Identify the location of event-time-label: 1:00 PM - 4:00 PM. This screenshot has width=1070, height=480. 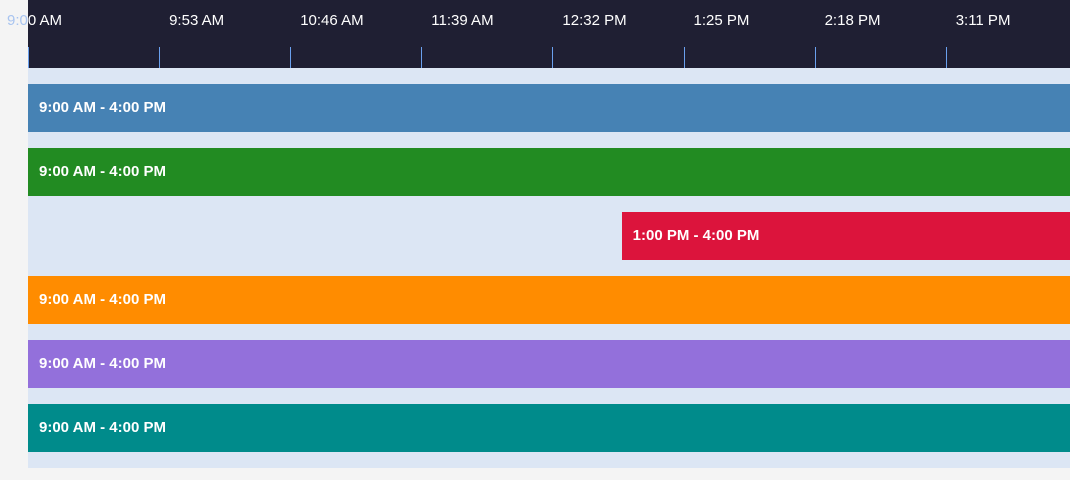
(696, 235).